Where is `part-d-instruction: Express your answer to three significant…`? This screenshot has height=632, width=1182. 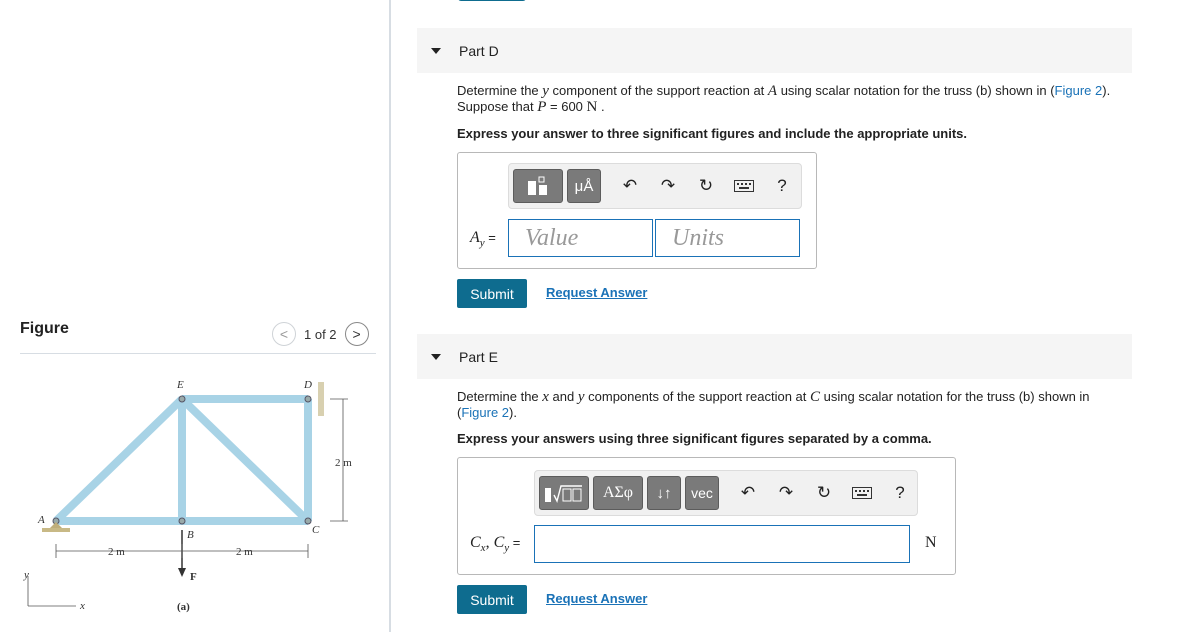
part-d-instruction: Express your answer to three significant… is located at coordinates (712, 133).